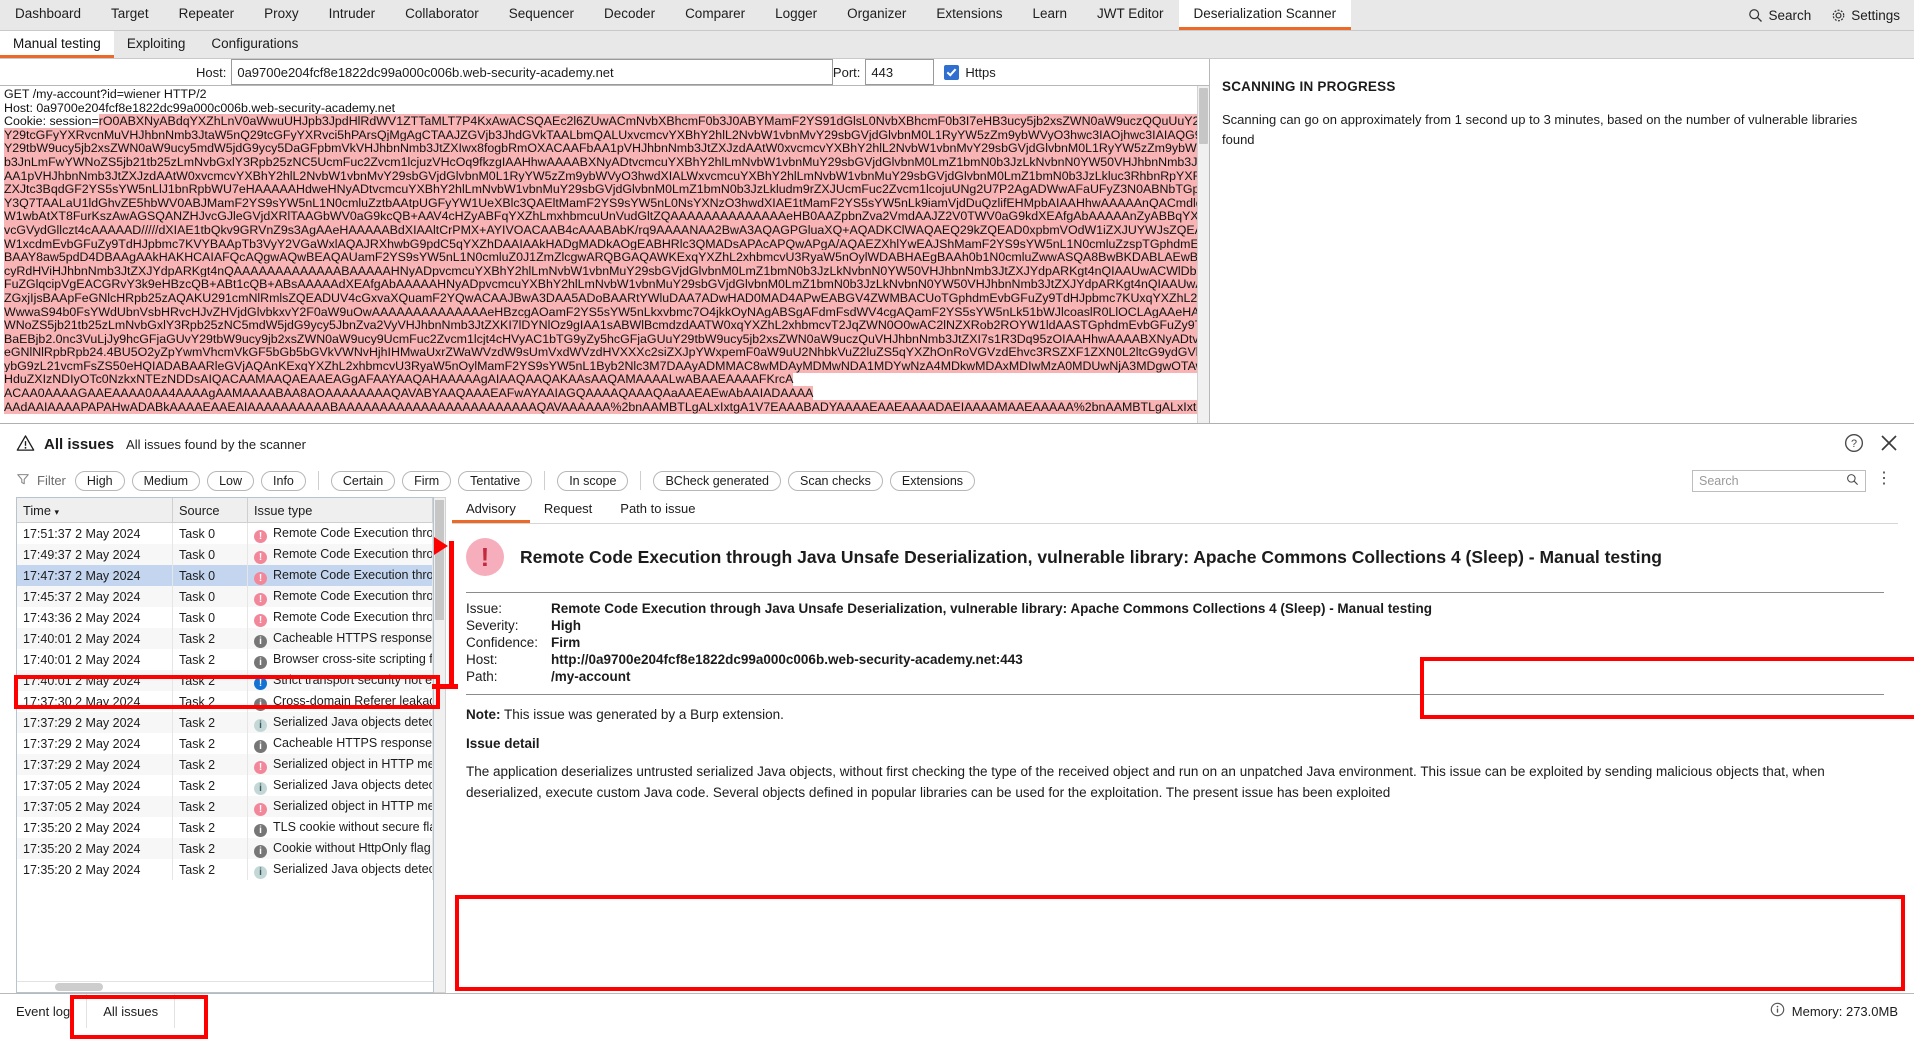 The image size is (1914, 1039). I want to click on main-tab-jwt-editor: JWT Editor, so click(1130, 15).